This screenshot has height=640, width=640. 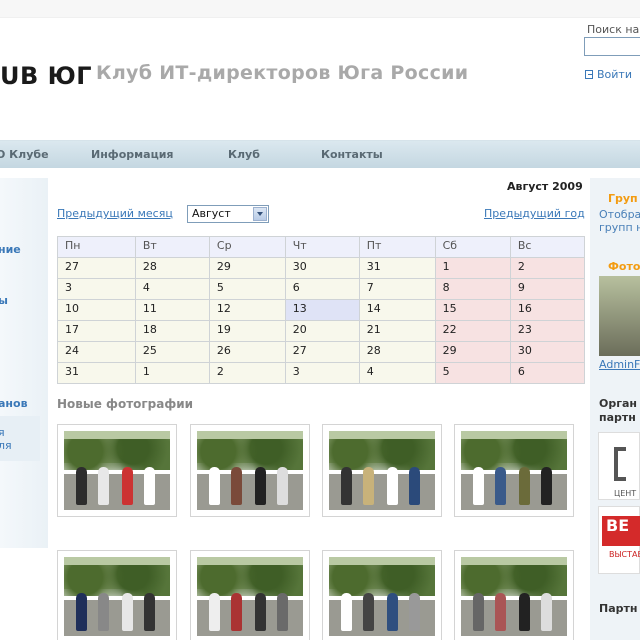 What do you see at coordinates (547, 247) in the screenshot?
I see `calendar-weekday-header: Вс` at bounding box center [547, 247].